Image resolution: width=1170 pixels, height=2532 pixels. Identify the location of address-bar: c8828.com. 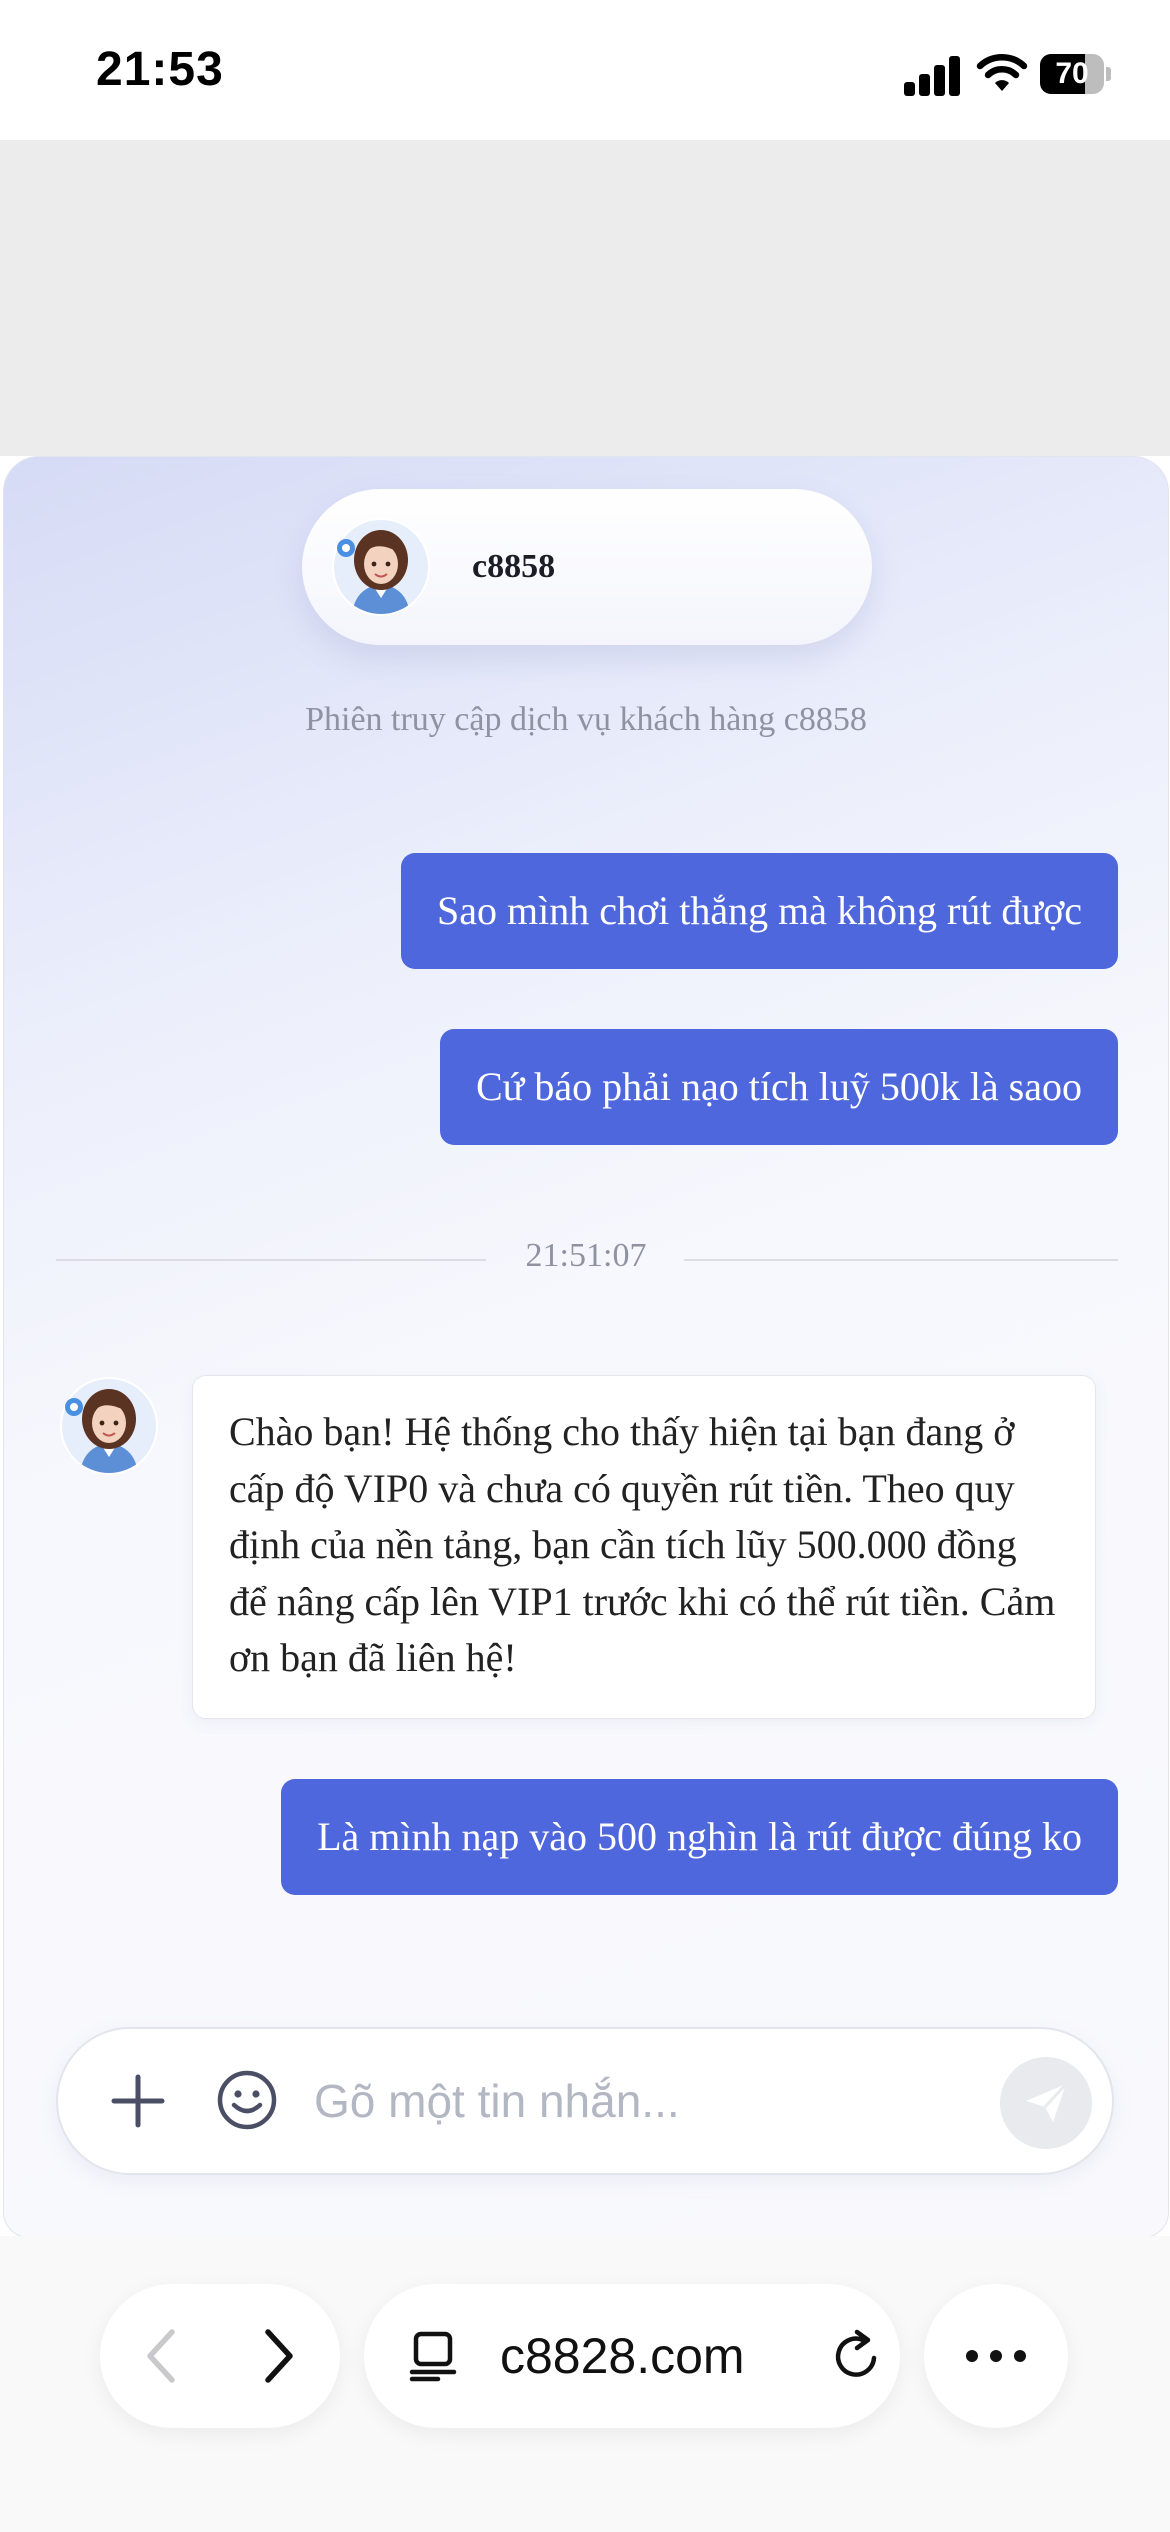
(632, 2356).